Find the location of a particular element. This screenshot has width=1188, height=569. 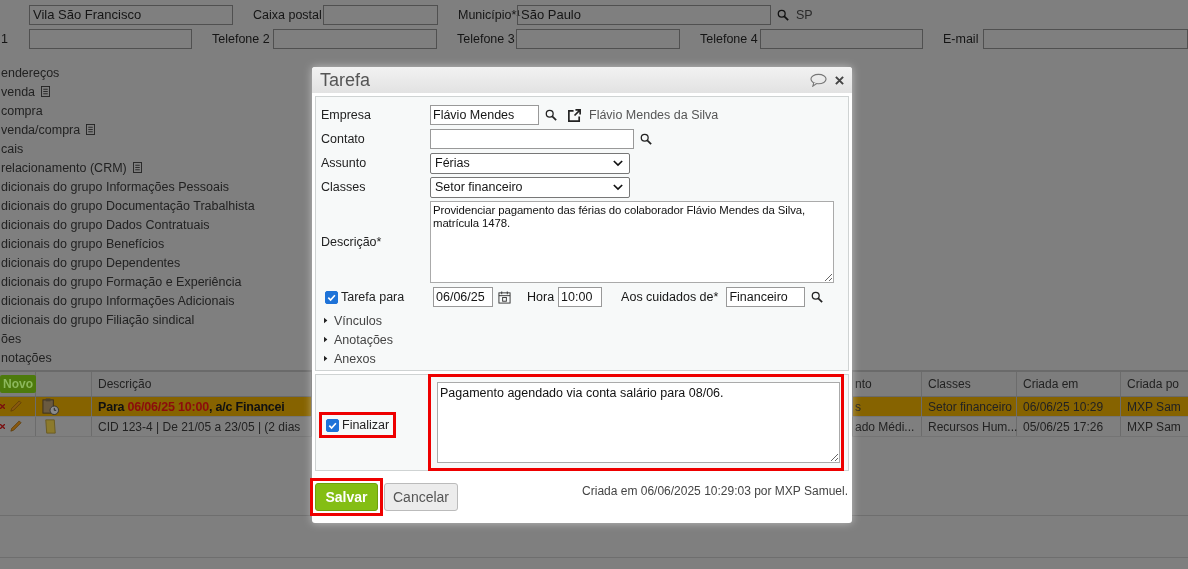

field-label: Descrição* is located at coordinates (352, 242).